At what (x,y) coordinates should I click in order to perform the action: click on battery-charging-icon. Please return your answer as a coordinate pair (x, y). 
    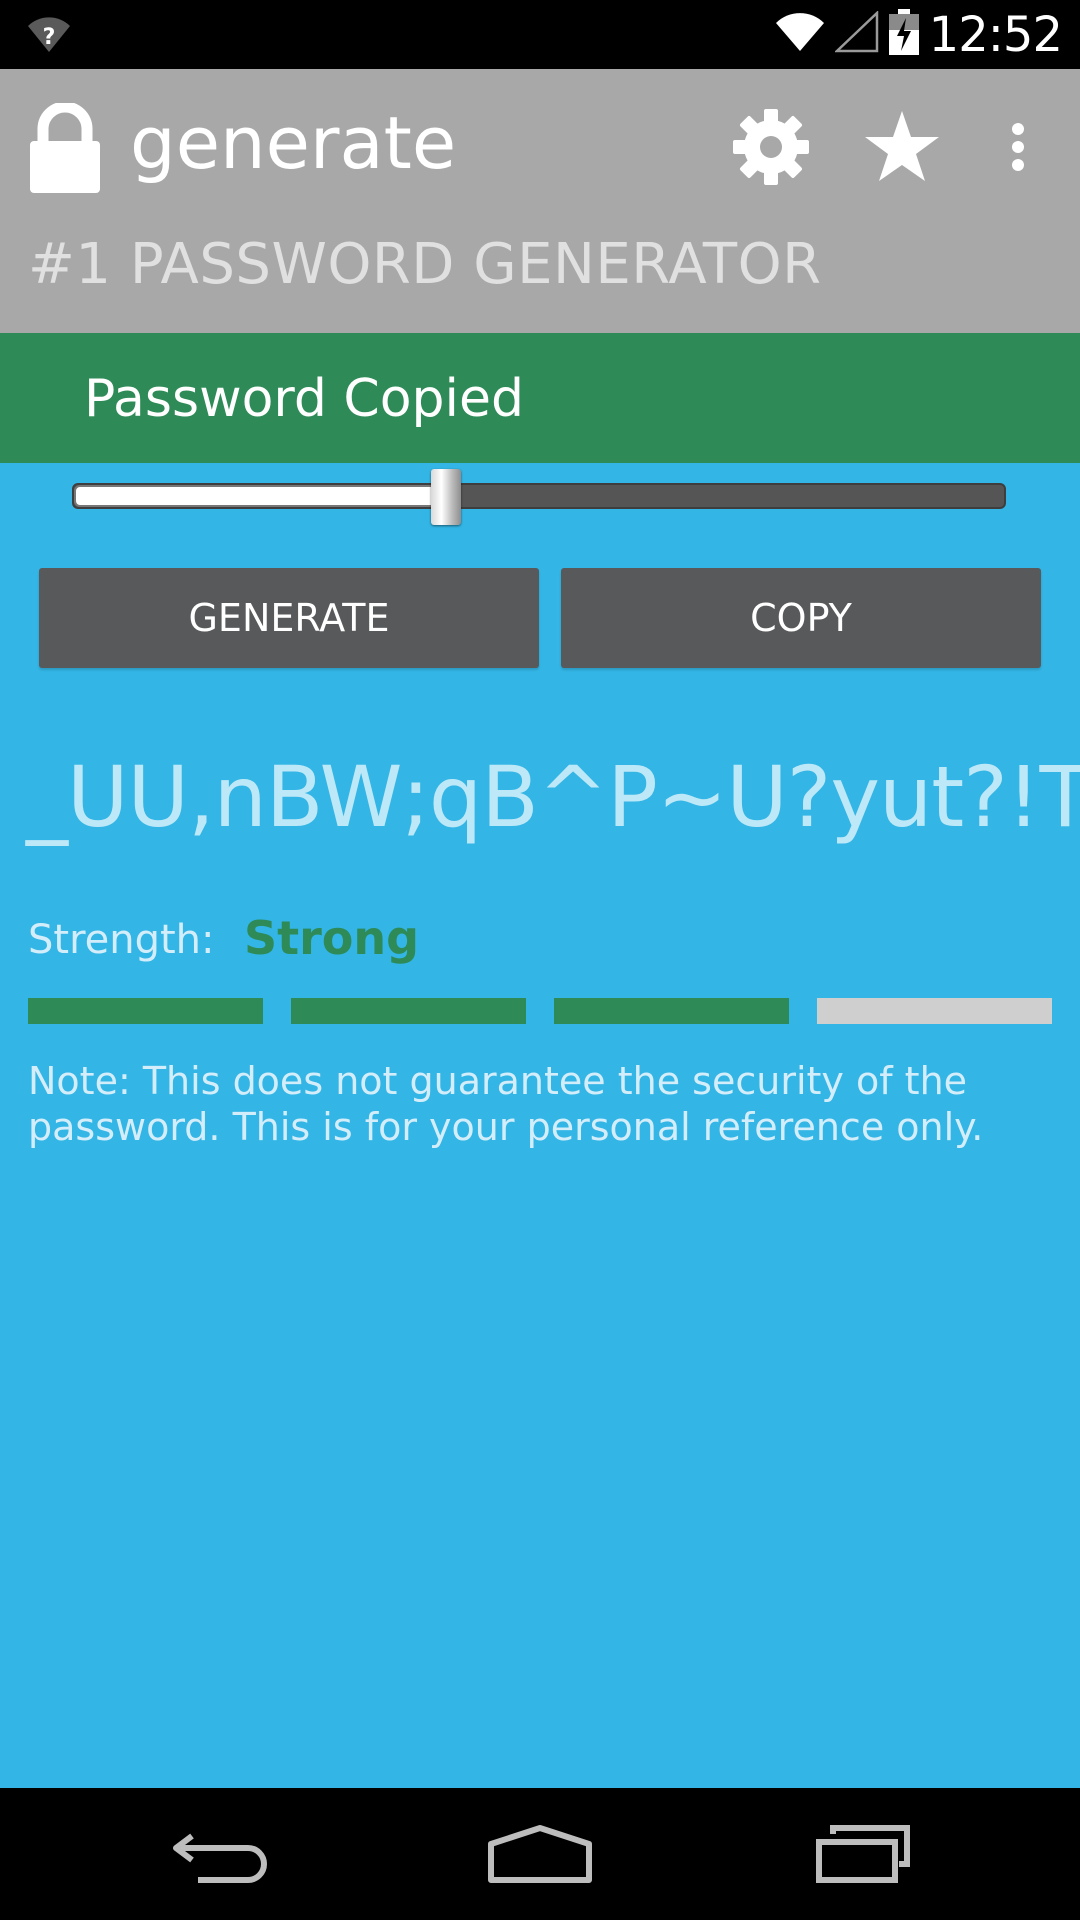
    Looking at the image, I should click on (903, 34).